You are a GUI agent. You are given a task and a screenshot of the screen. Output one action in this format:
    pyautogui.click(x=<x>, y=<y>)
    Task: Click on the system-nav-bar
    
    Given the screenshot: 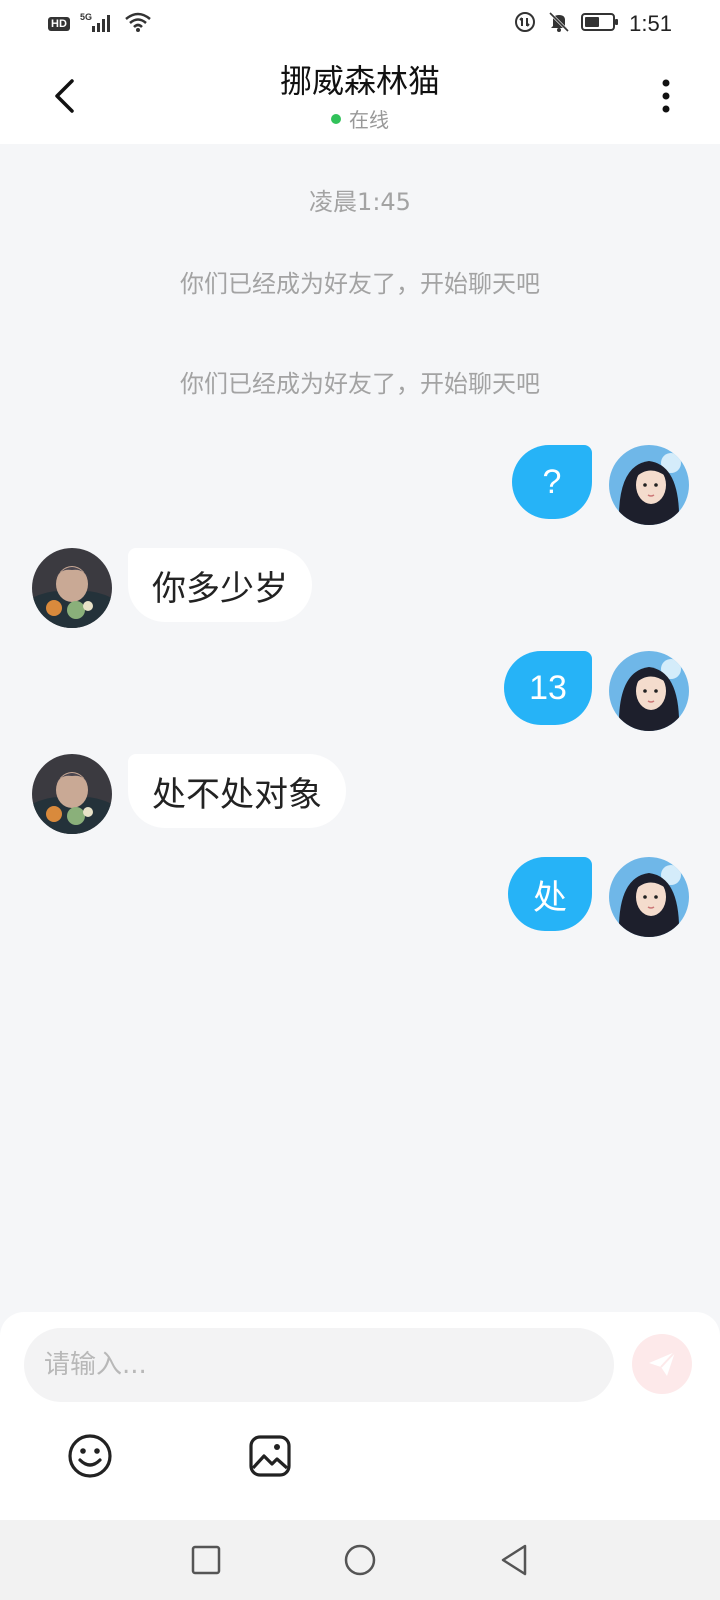 What is the action you would take?
    pyautogui.click(x=360, y=1560)
    